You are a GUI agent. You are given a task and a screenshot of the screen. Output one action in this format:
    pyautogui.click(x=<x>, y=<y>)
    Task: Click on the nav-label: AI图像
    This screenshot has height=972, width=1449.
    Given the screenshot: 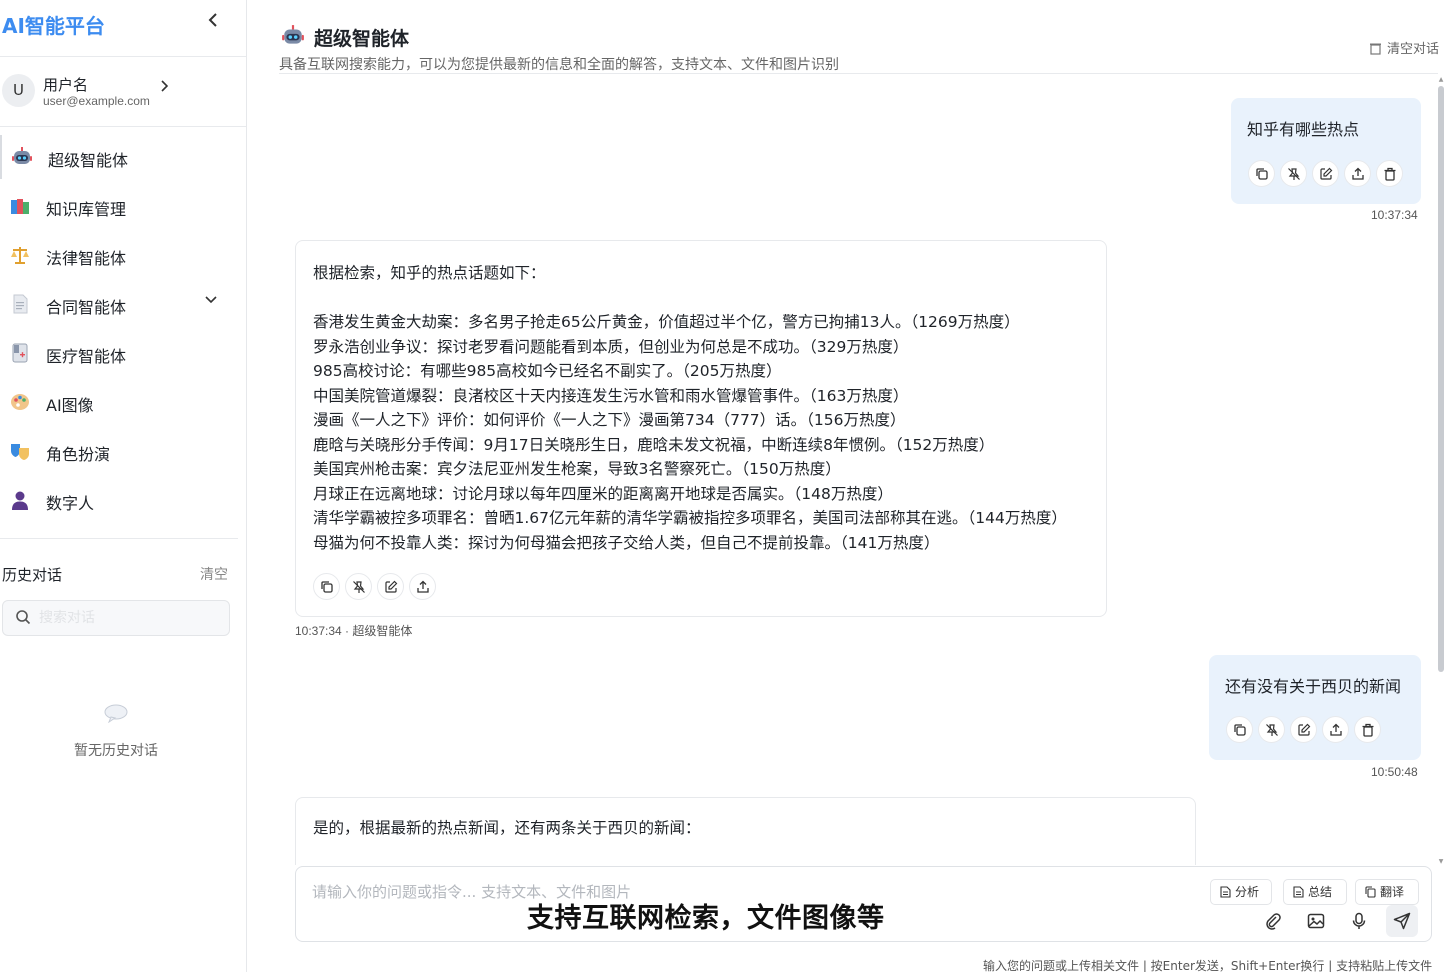 What is the action you would take?
    pyautogui.click(x=70, y=405)
    